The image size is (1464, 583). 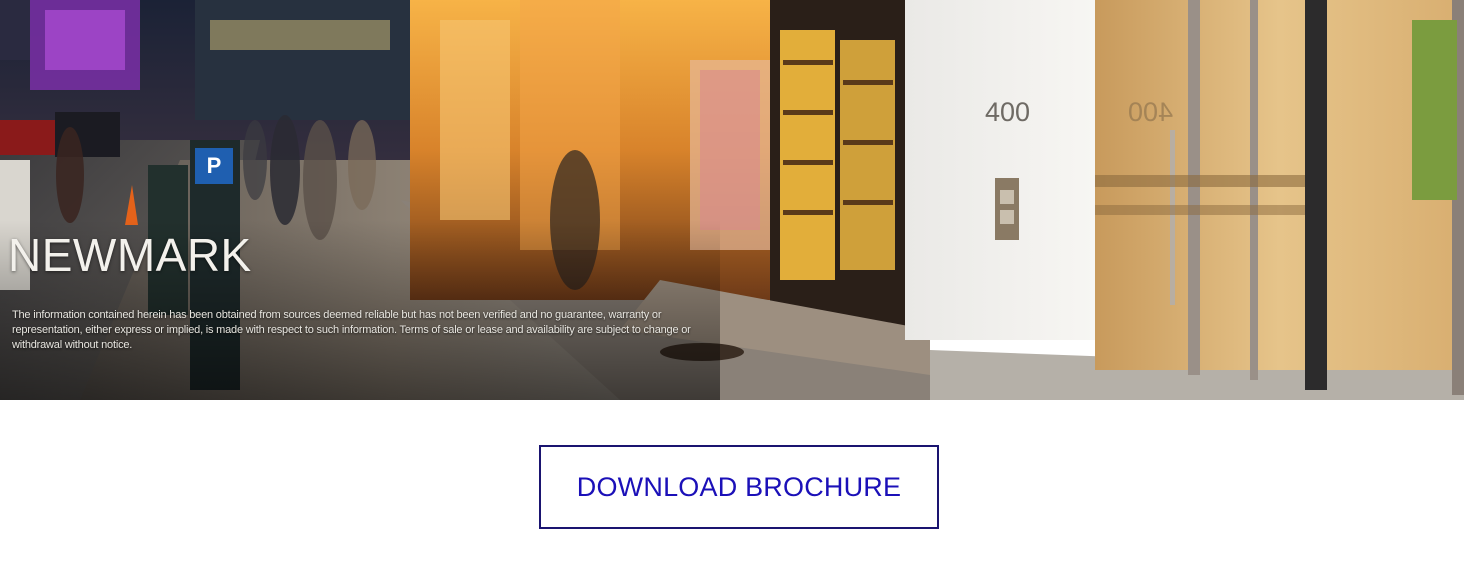 I want to click on download-brochure-label: DOWNLOAD BROCHURE, so click(x=739, y=486).